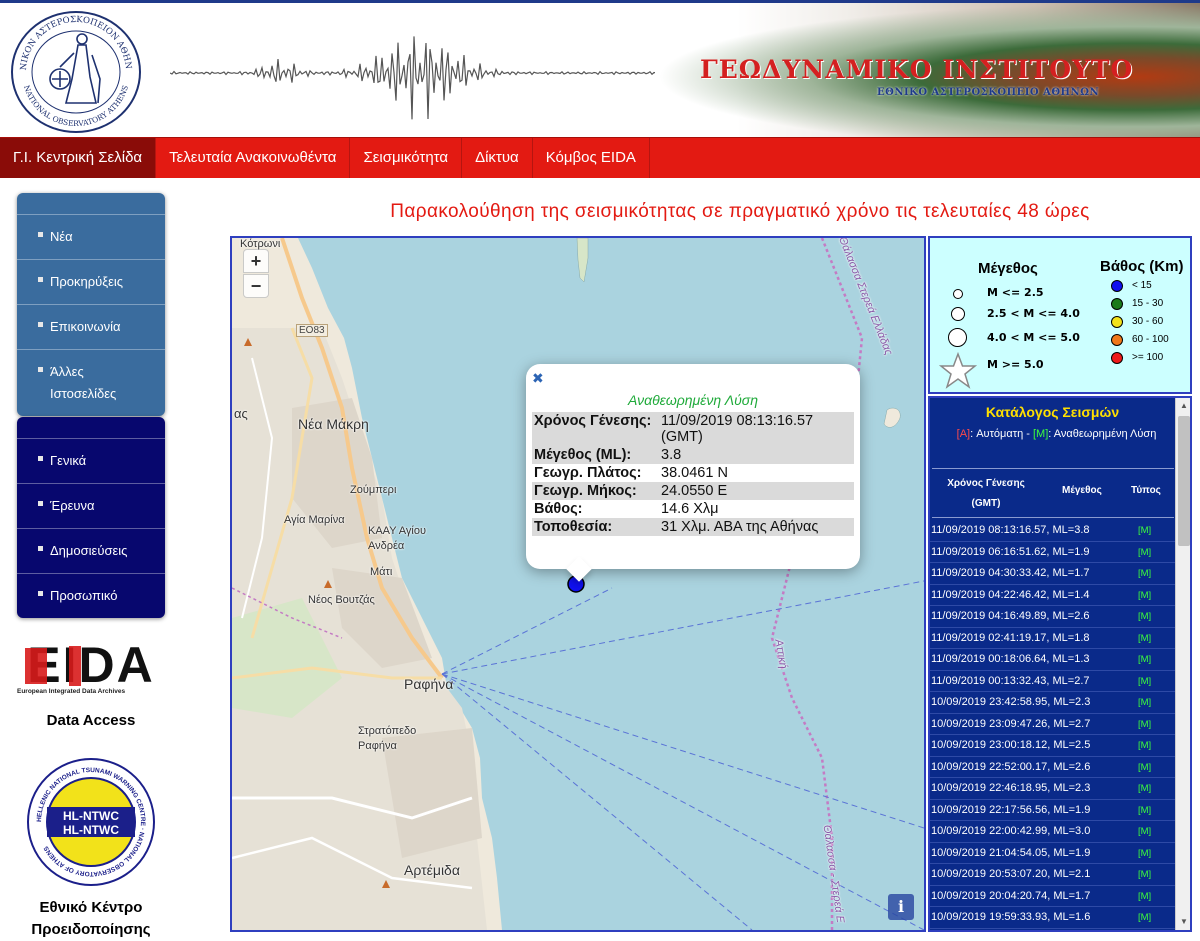 The height and width of the screenshot is (941, 1200). I want to click on info-icon: i, so click(901, 907).